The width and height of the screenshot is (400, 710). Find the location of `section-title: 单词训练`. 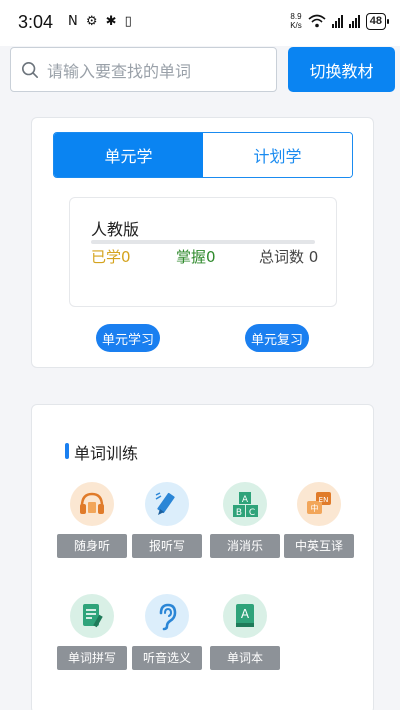

section-title: 单词训练 is located at coordinates (106, 453).